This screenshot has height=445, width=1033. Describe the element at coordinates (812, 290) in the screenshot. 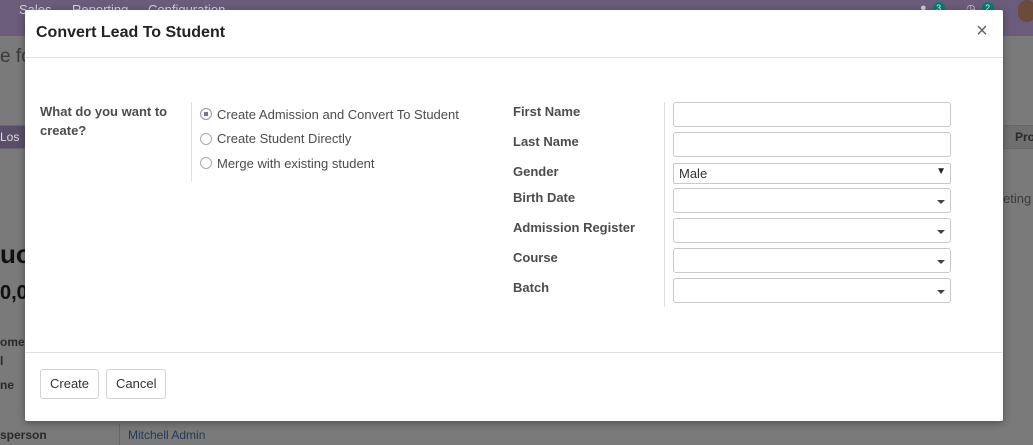

I see `batch-dropdown` at that location.